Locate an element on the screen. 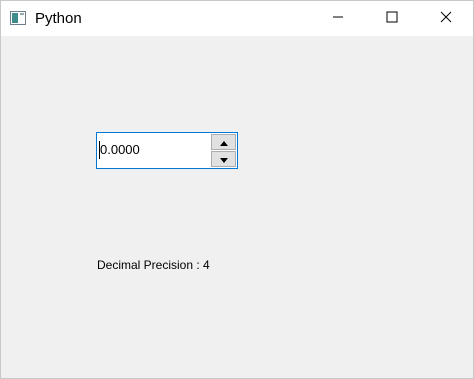  arrow-up-icon is located at coordinates (223, 142).